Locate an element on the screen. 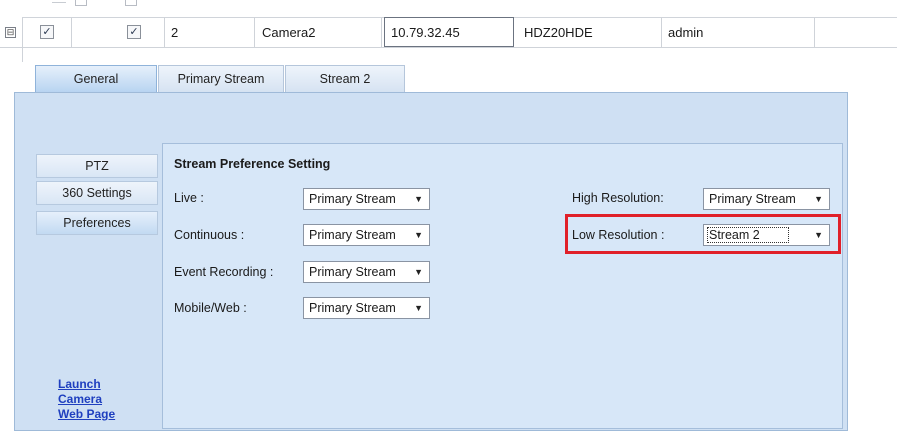 This screenshot has width=897, height=431. mobile-web-select: Primary Stream ▼ is located at coordinates (366, 308).